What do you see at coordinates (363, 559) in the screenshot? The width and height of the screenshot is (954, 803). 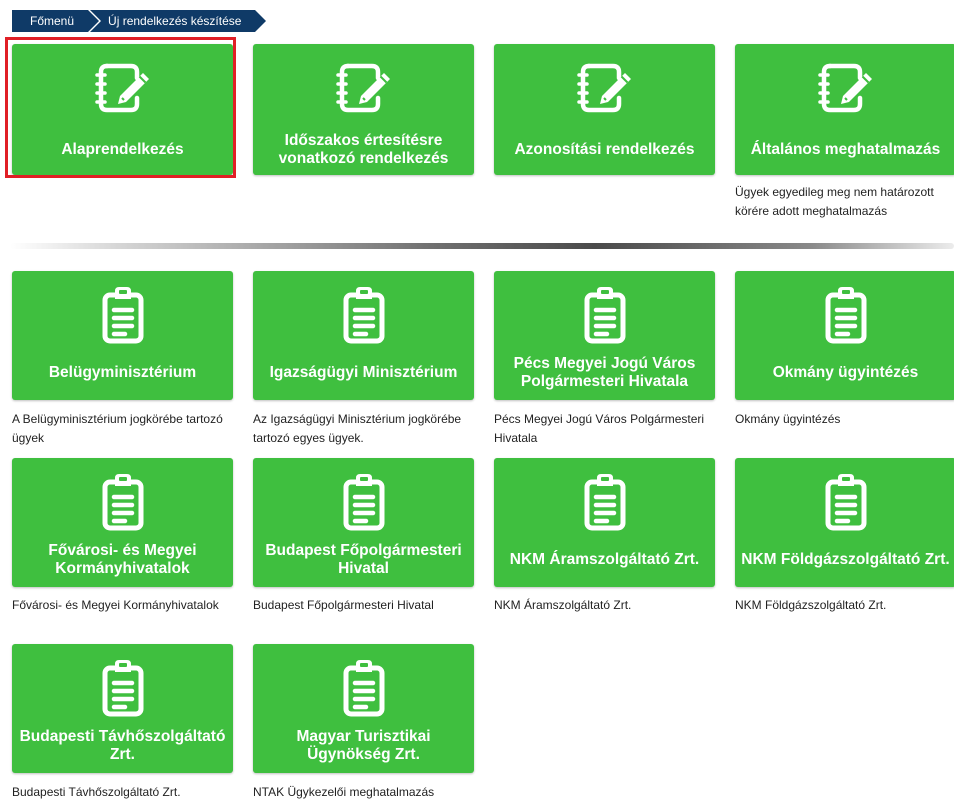 I see `tile-label: Budapest Főpolgármesteri Hivatal` at bounding box center [363, 559].